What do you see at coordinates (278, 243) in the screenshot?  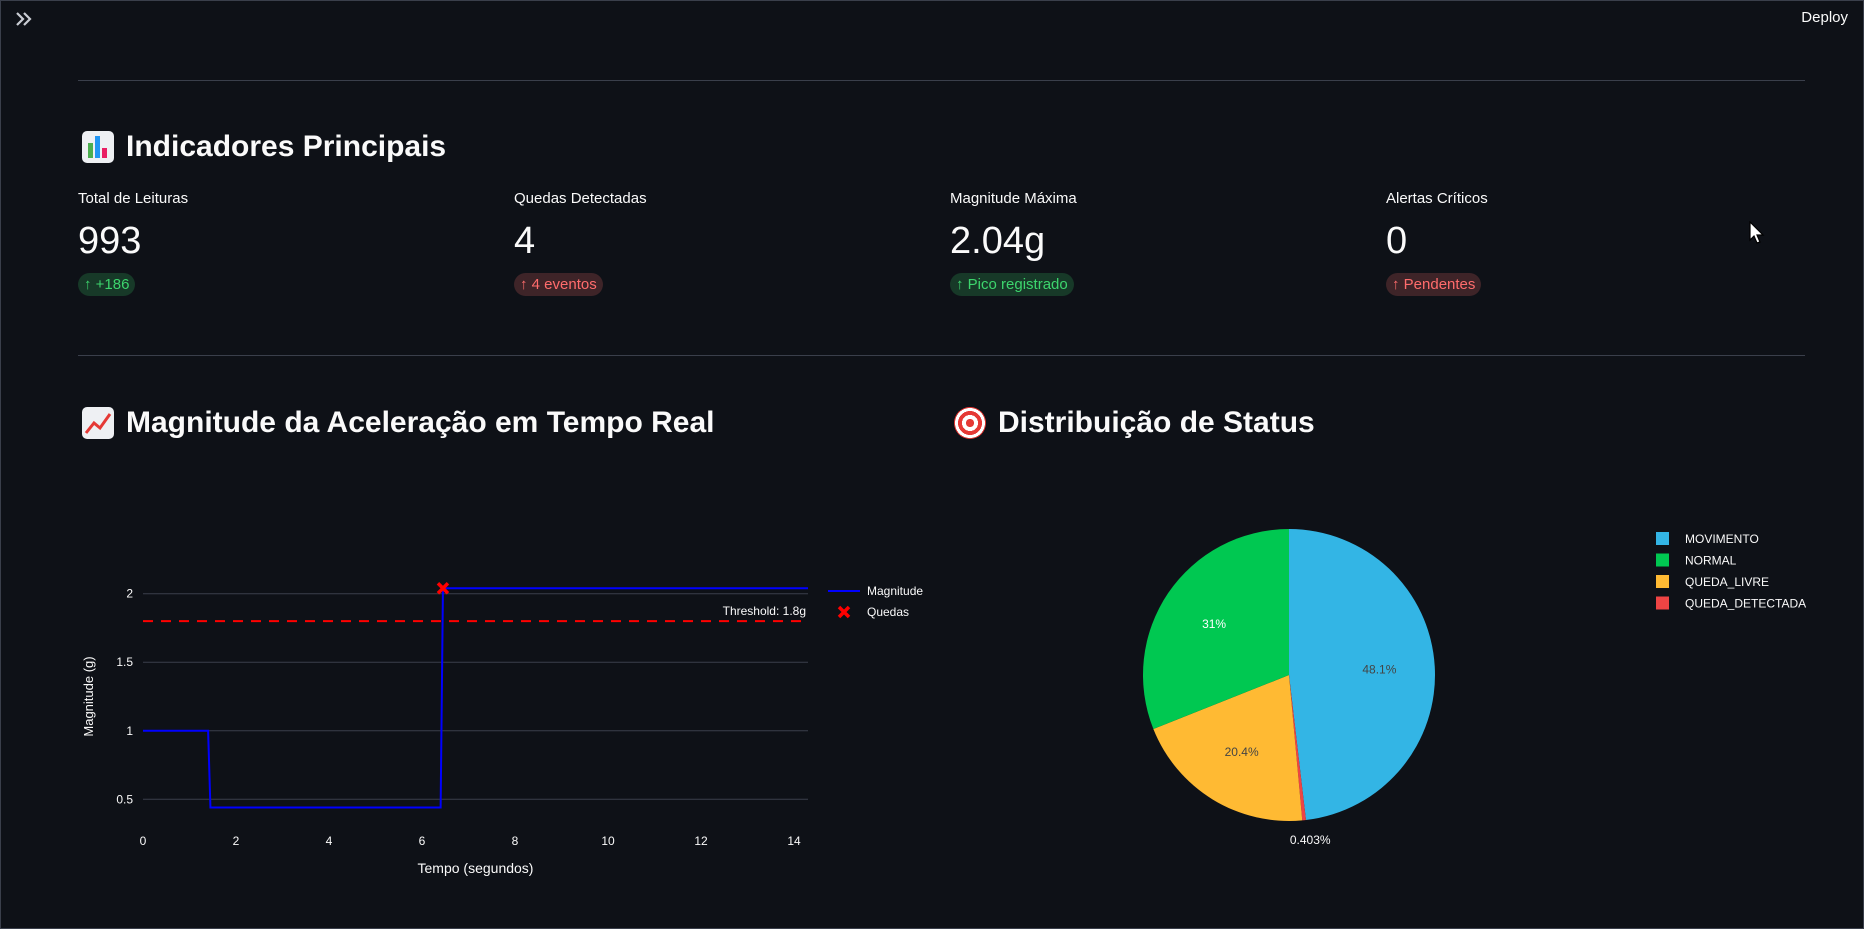 I see `metric-card: Total de Leituras 993 ↑ +186` at bounding box center [278, 243].